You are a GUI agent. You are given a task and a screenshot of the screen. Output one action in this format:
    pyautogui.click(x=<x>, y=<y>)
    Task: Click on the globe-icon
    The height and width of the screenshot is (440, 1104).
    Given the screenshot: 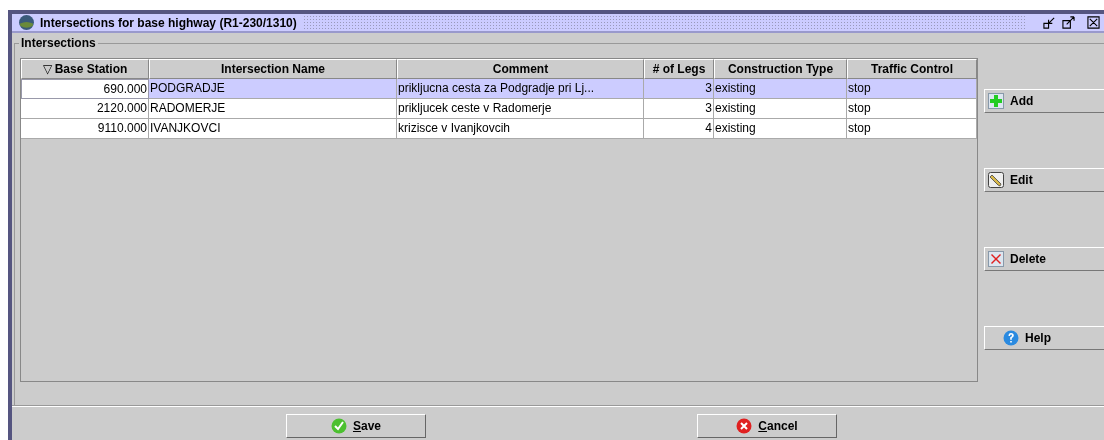 What is the action you would take?
    pyautogui.click(x=26, y=22)
    